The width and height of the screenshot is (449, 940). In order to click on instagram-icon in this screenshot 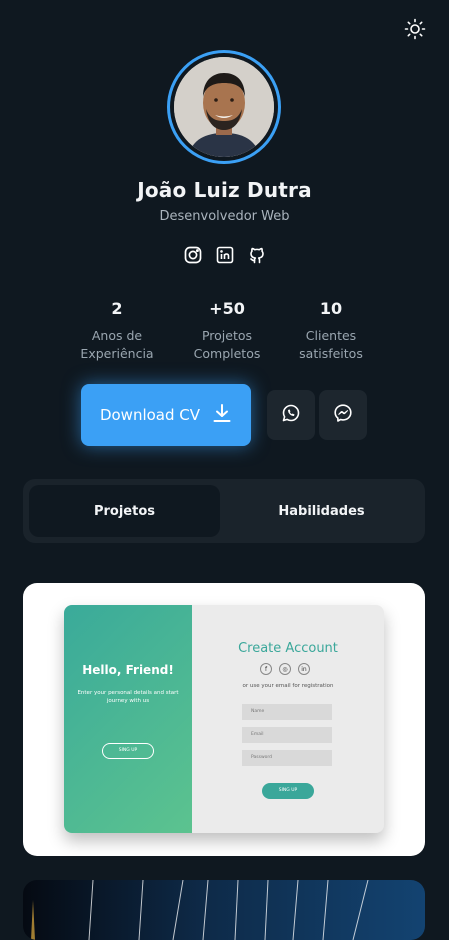, I will do `click(193, 255)`.